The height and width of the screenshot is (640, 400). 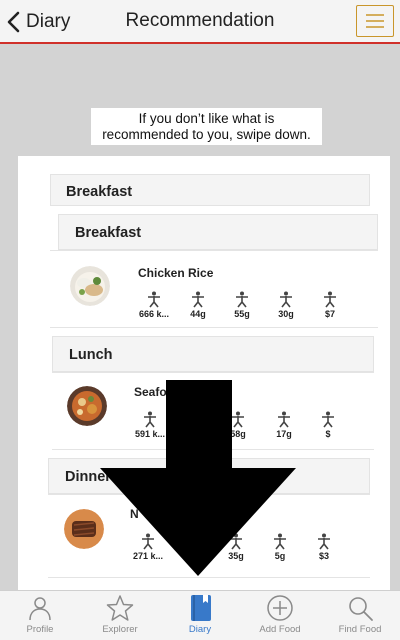 I want to click on nutrient-price: $3, so click(x=324, y=547).